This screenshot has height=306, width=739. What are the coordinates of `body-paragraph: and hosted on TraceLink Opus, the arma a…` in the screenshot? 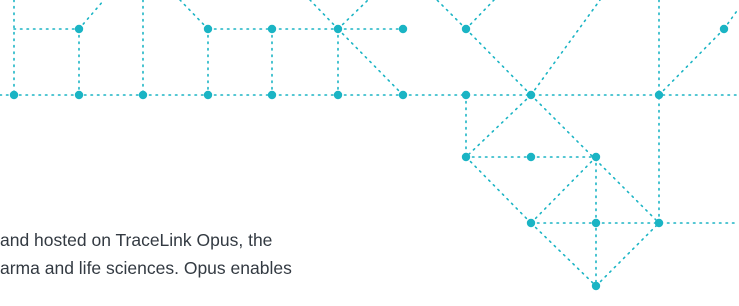 It's located at (146, 254).